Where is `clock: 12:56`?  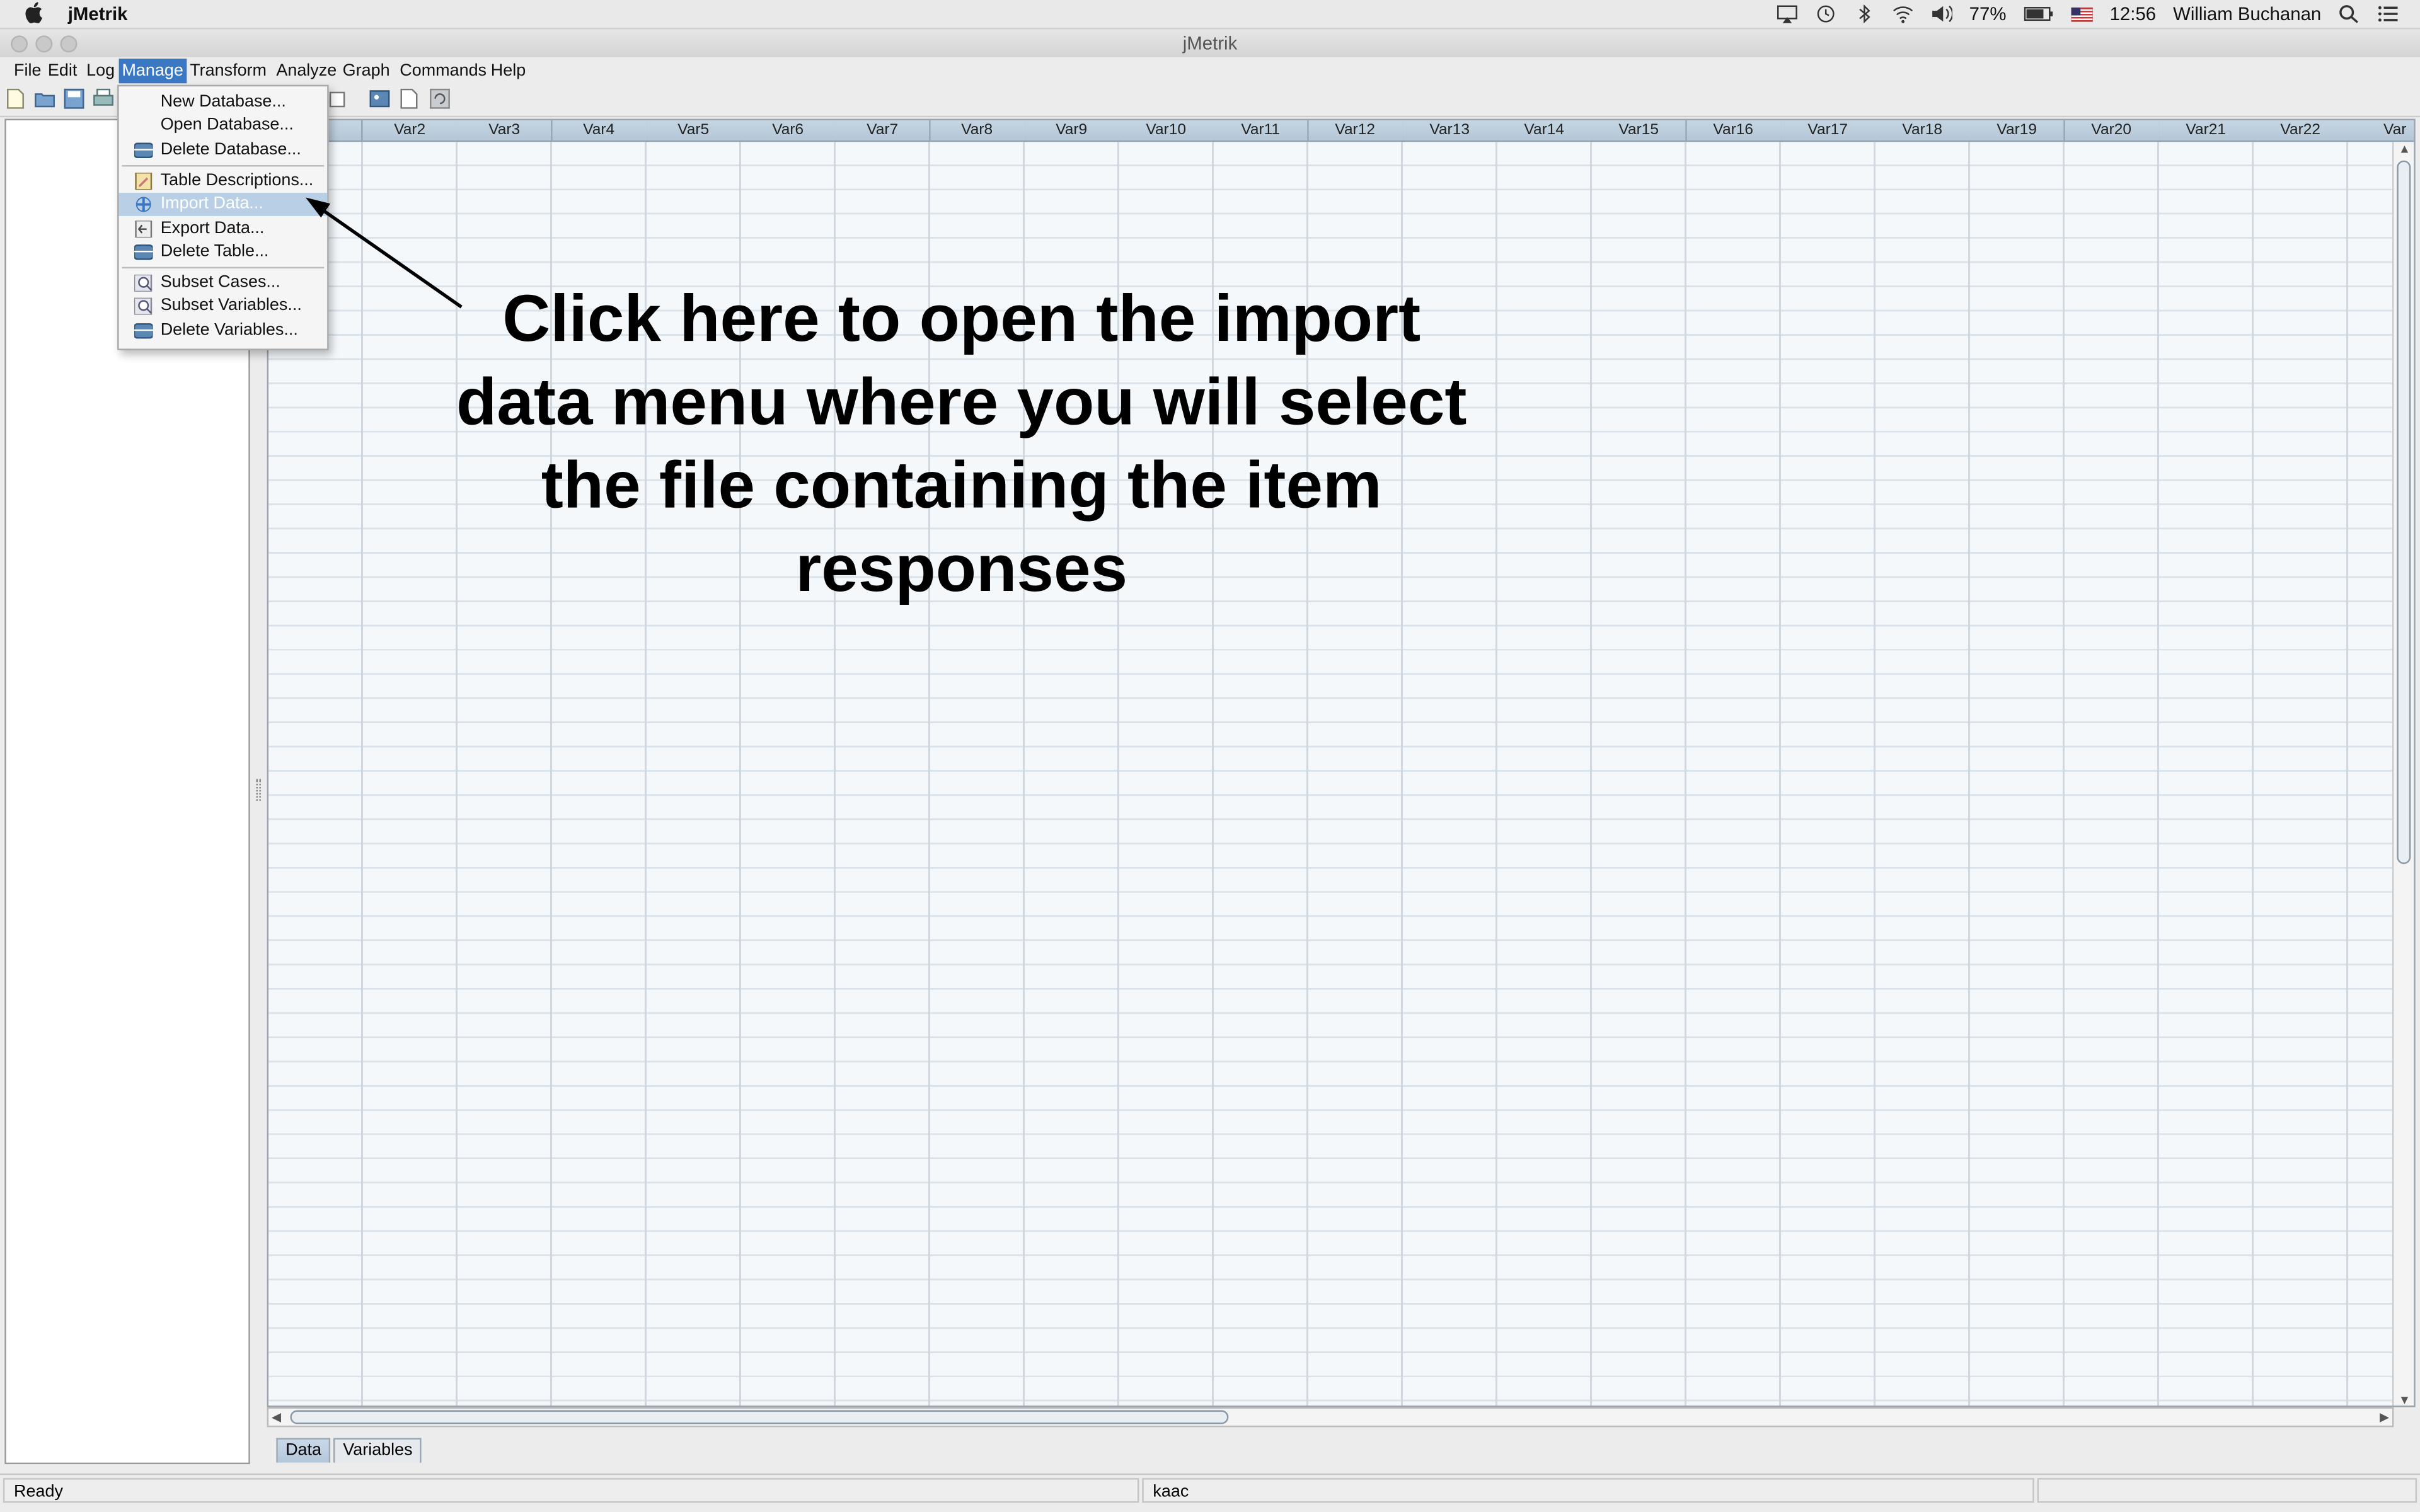 clock: 12:56 is located at coordinates (2133, 14).